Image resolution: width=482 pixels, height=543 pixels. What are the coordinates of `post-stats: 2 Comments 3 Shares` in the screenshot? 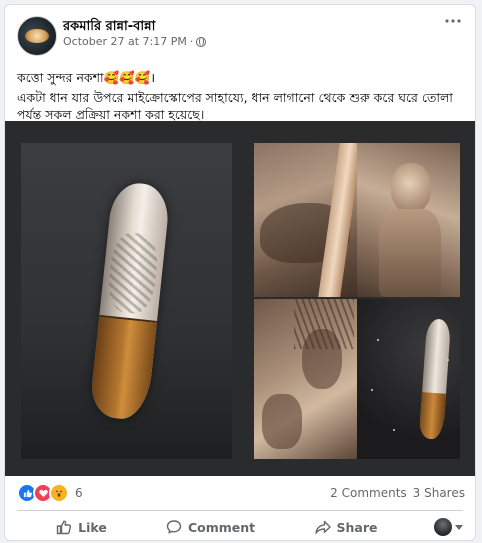 It's located at (397, 493).